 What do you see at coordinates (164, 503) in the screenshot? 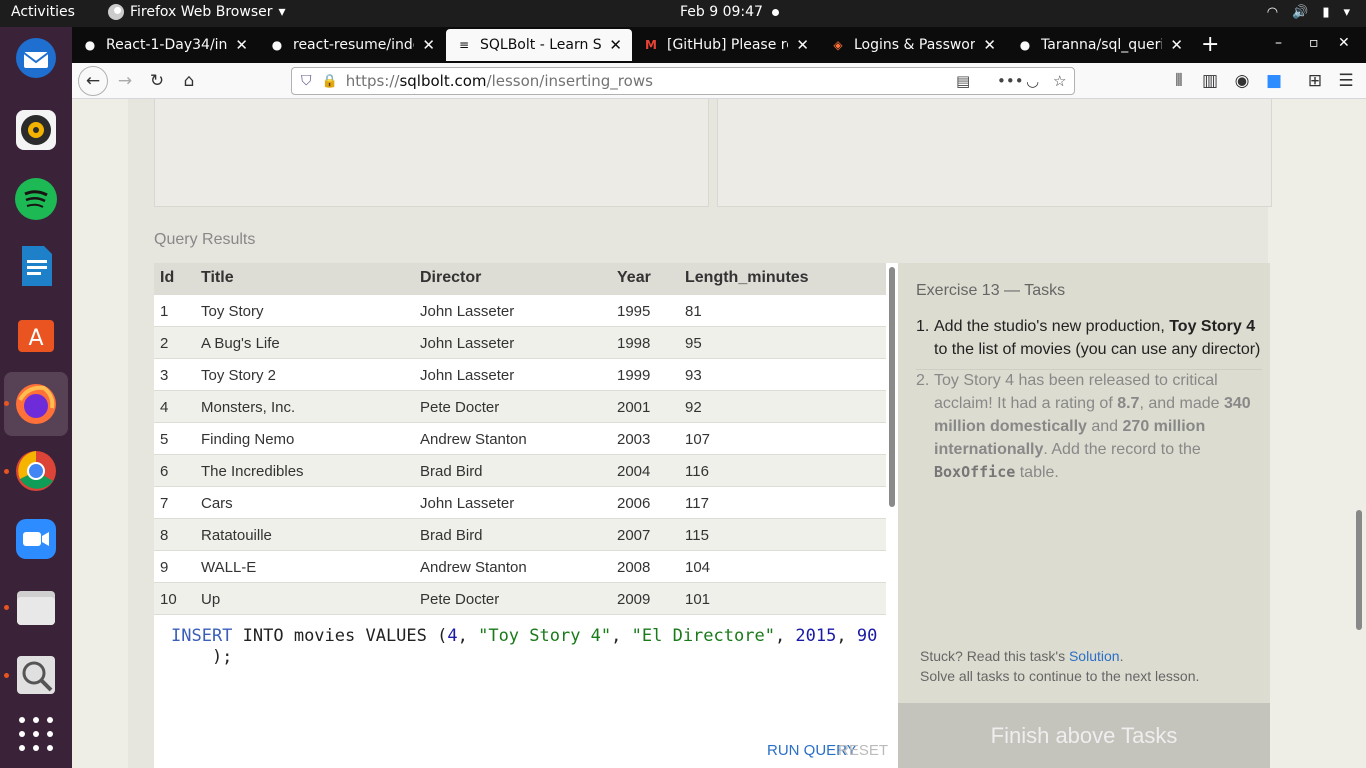
I see `table-cell: 7` at bounding box center [164, 503].